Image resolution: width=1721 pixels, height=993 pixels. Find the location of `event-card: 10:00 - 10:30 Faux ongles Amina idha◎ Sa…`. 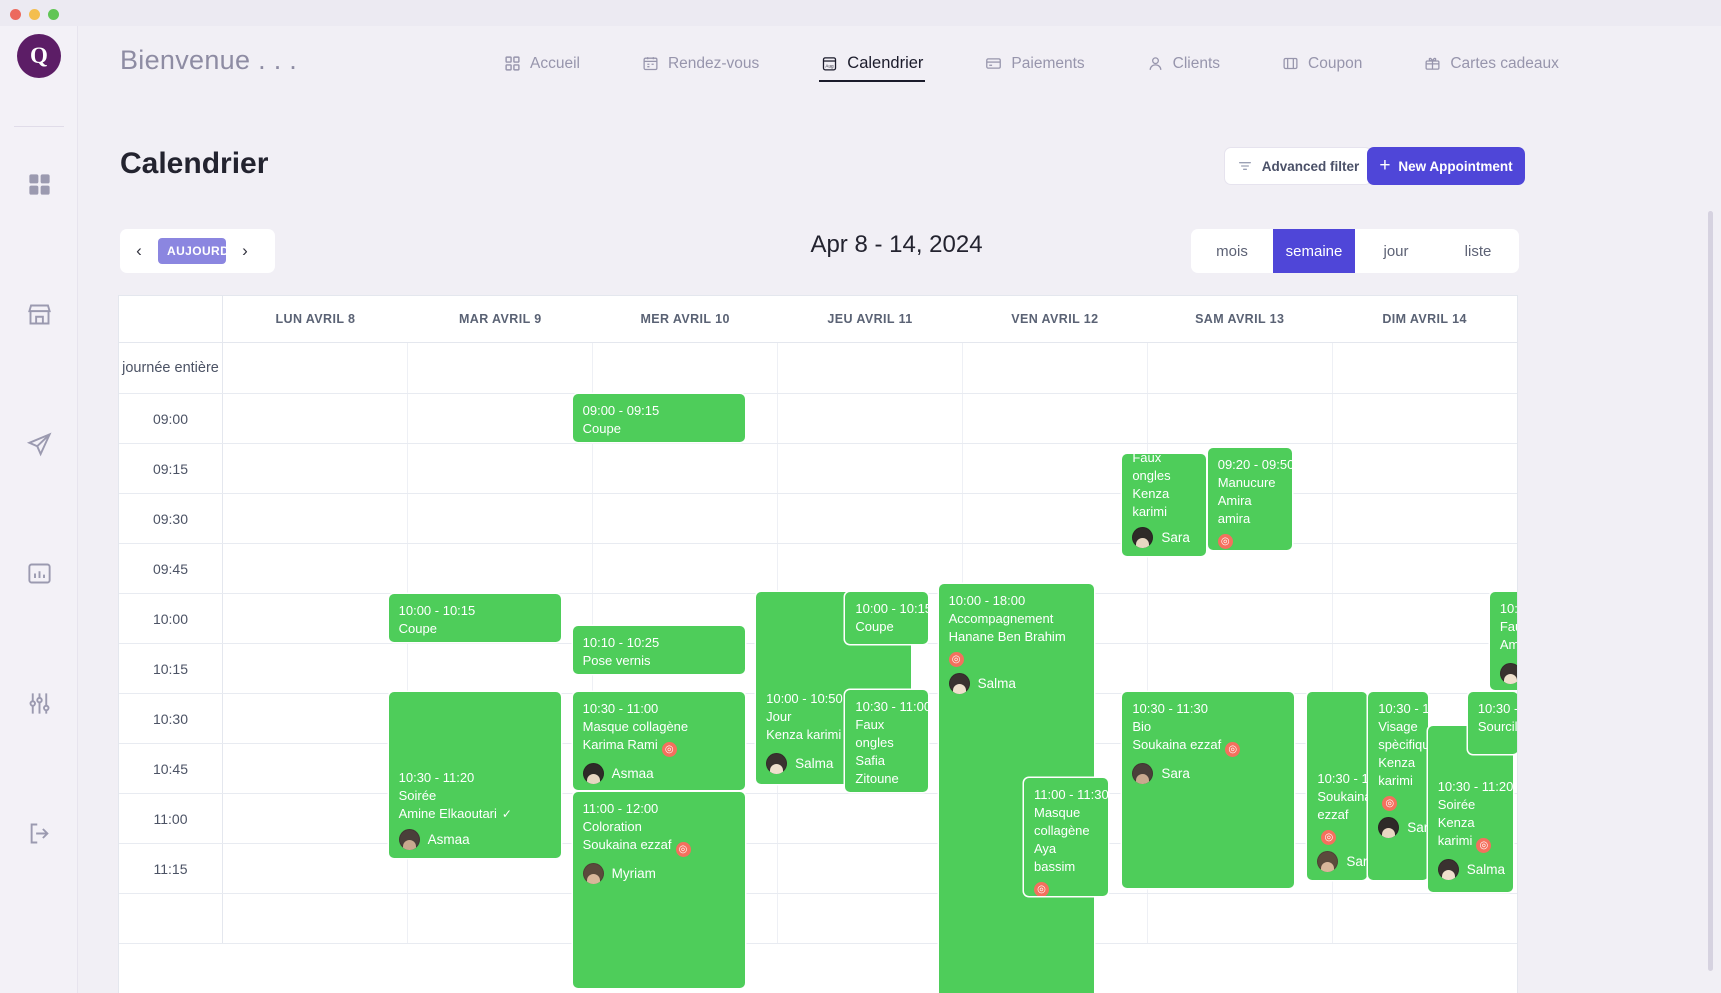

event-card: 10:00 - 10:30 Faux ongles Amina idha◎ Sa… is located at coordinates (1503, 641).